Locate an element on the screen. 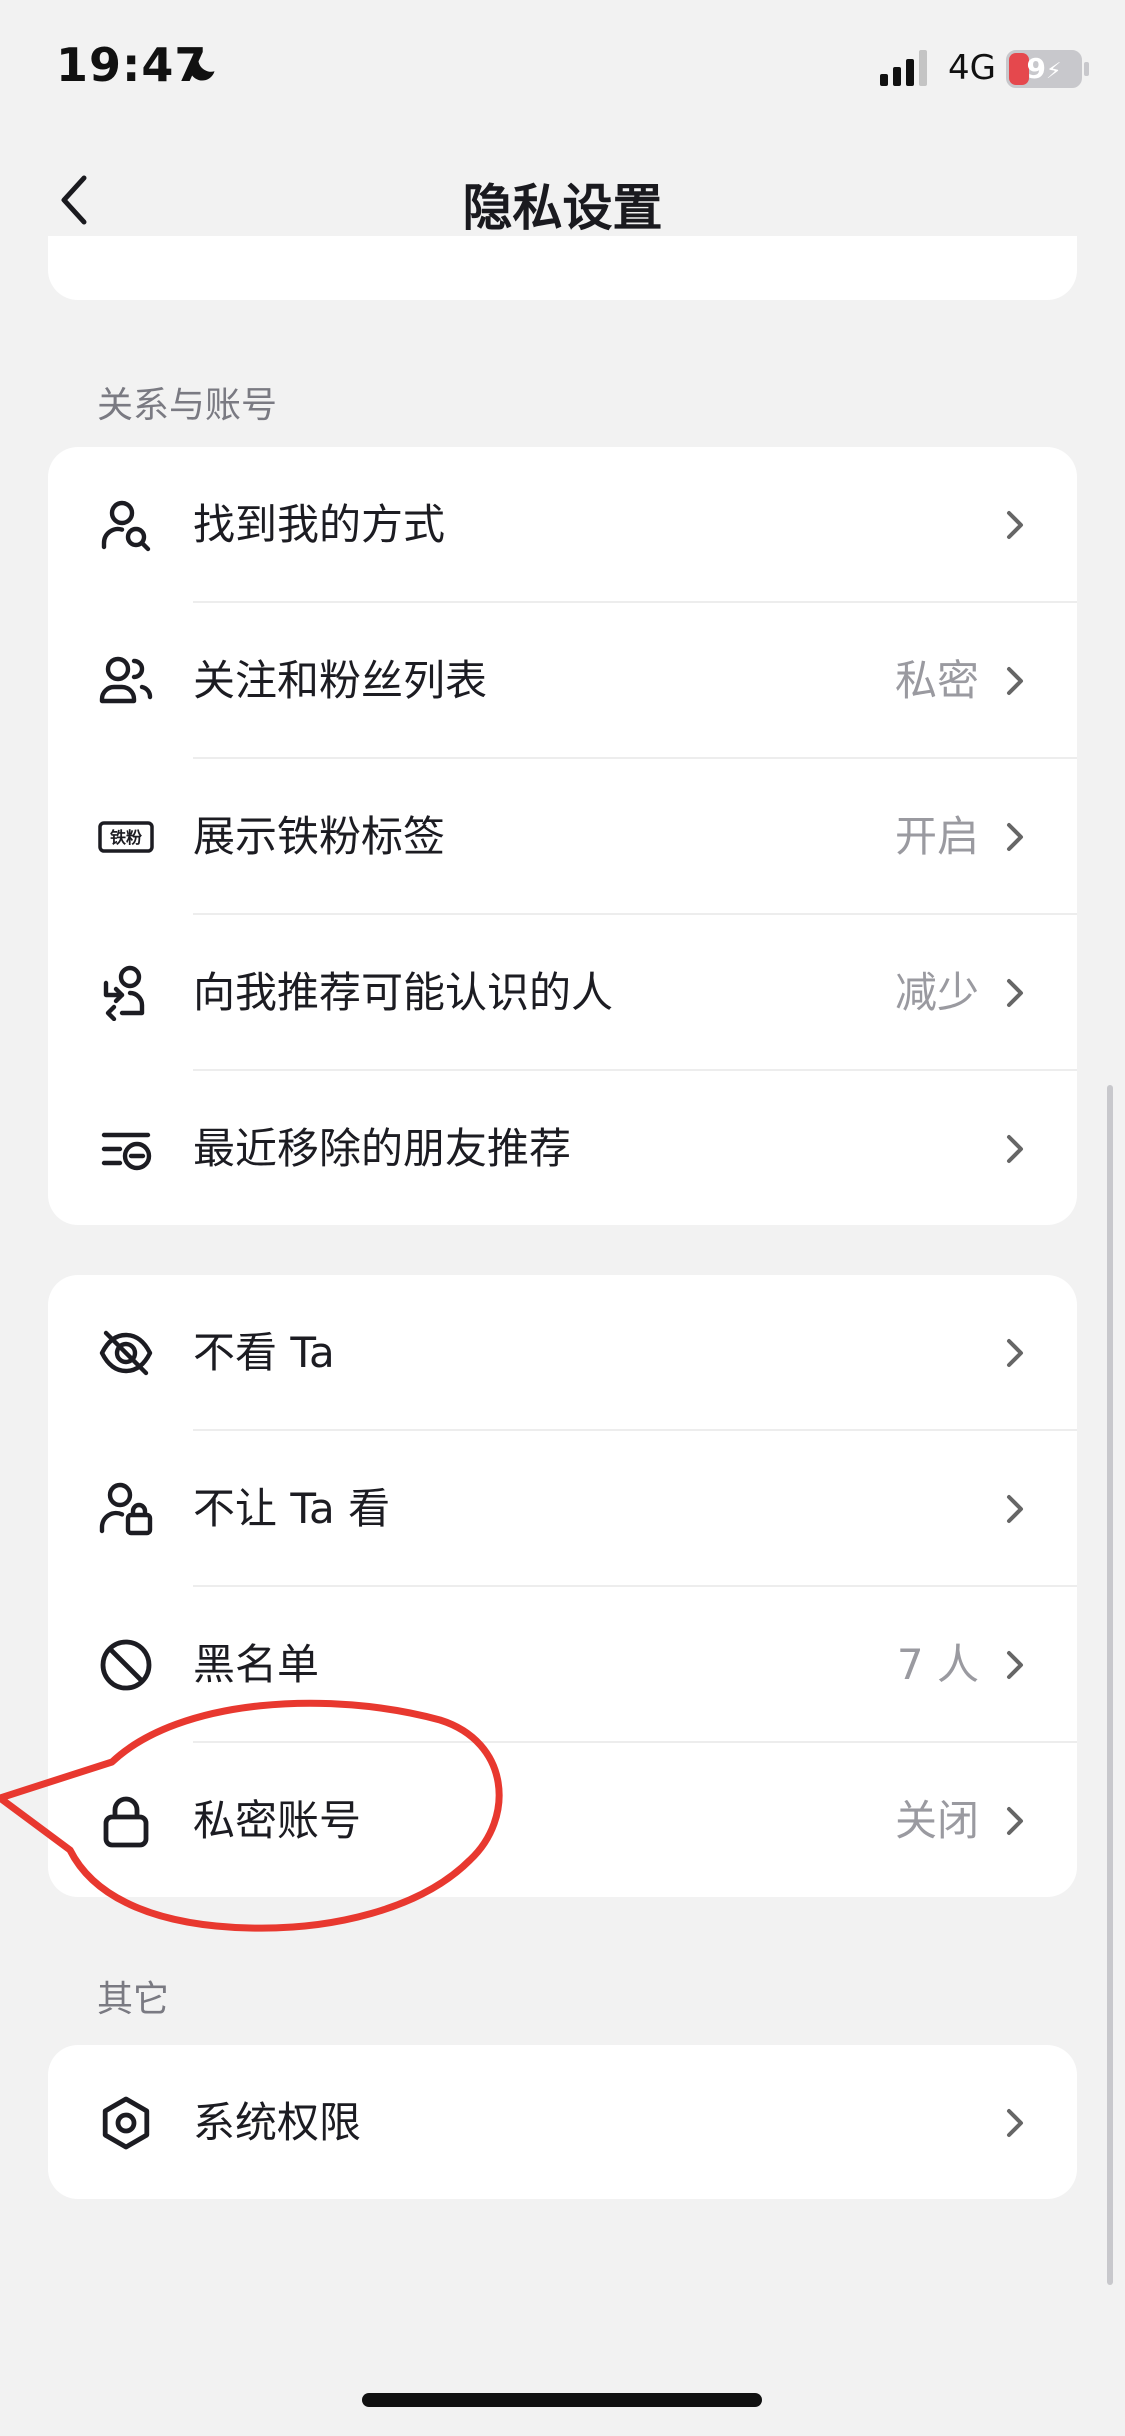 The width and height of the screenshot is (1125, 2436). list-remove-icon is located at coordinates (126, 1151).